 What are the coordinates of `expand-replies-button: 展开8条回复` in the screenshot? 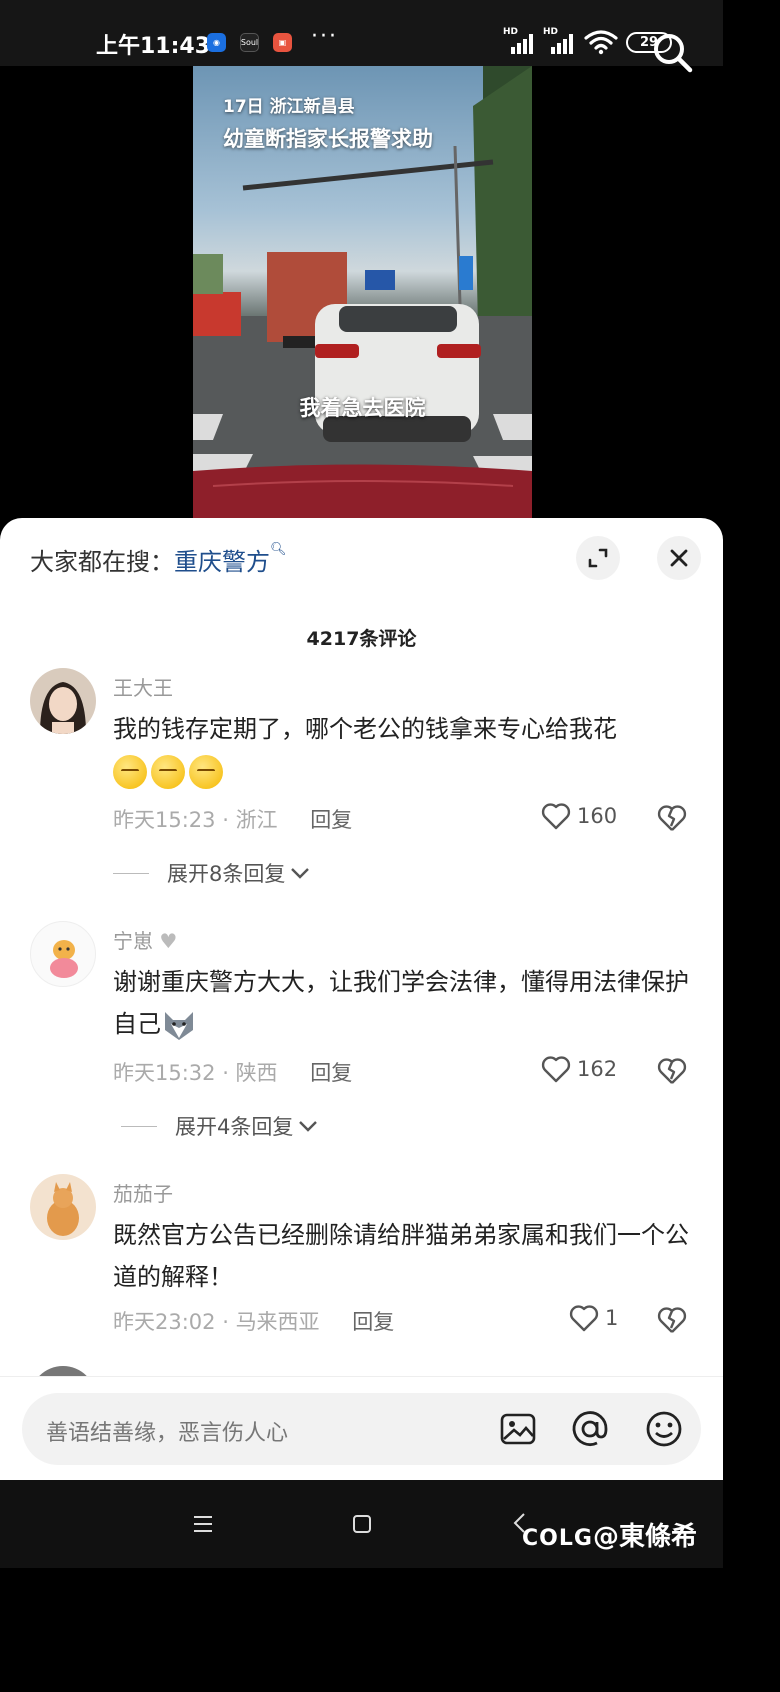 It's located at (212, 873).